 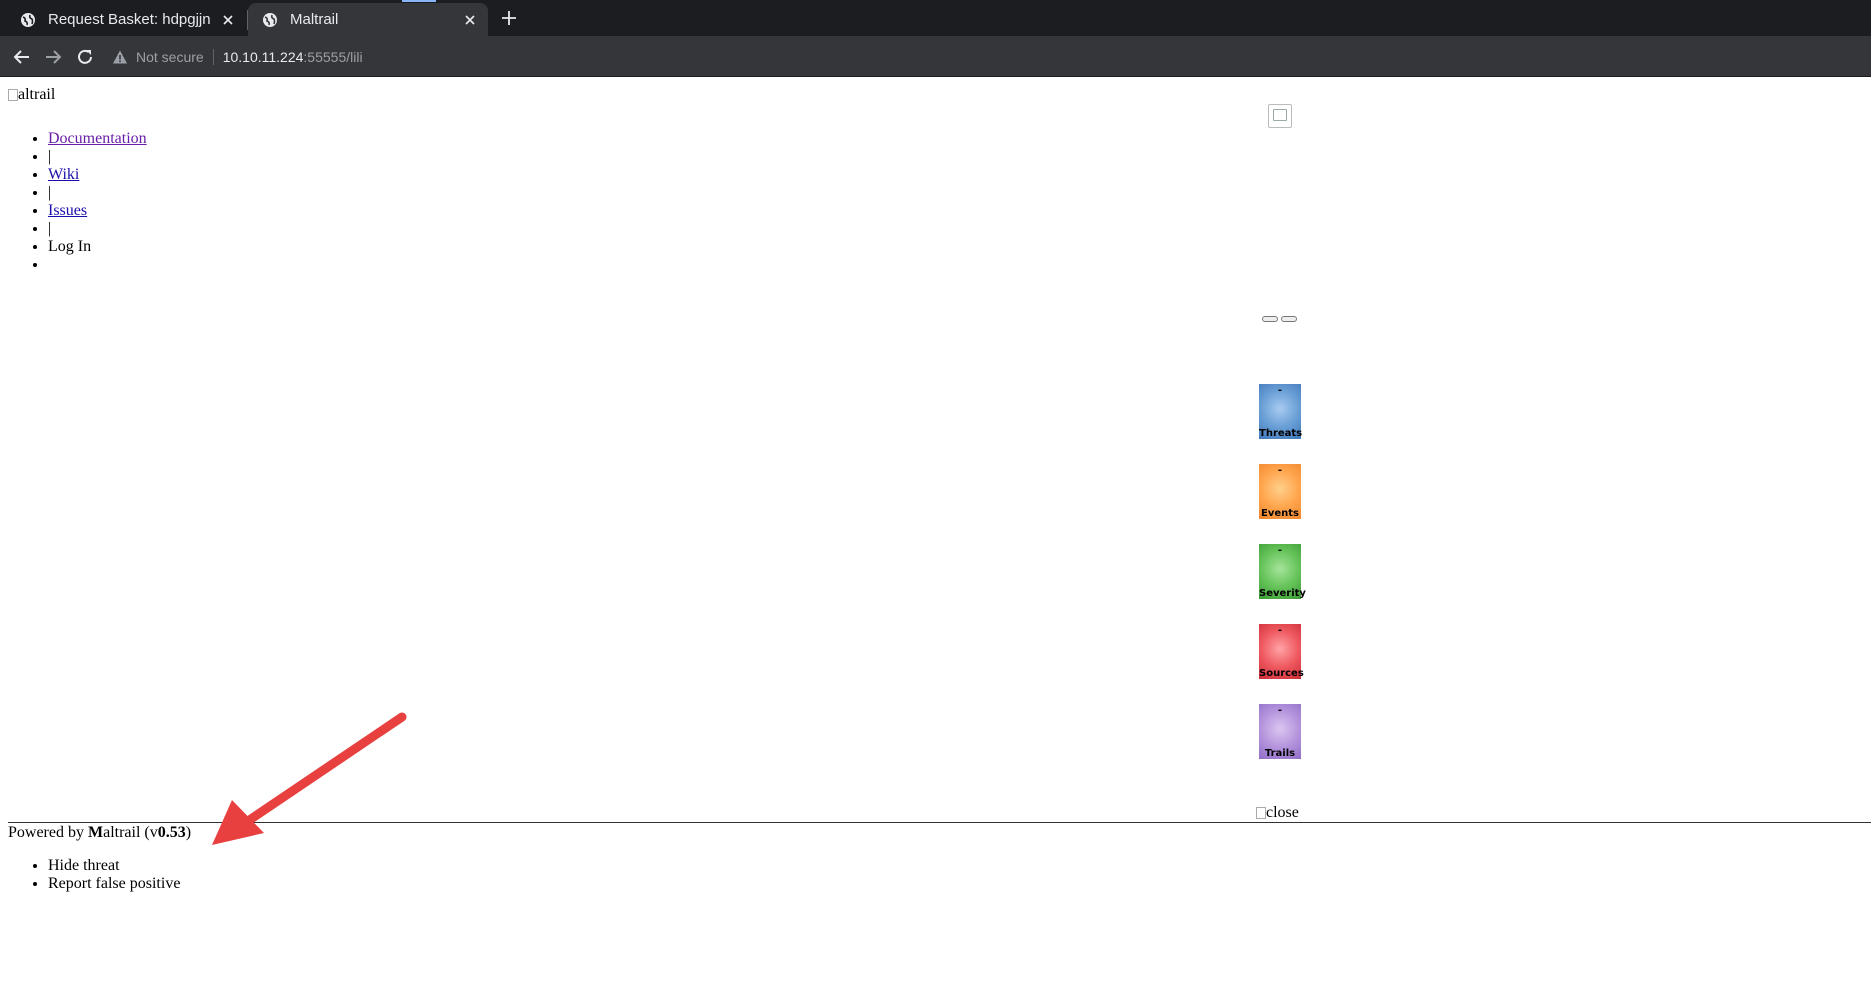 I want to click on stat-label: Trails, so click(x=1280, y=753).